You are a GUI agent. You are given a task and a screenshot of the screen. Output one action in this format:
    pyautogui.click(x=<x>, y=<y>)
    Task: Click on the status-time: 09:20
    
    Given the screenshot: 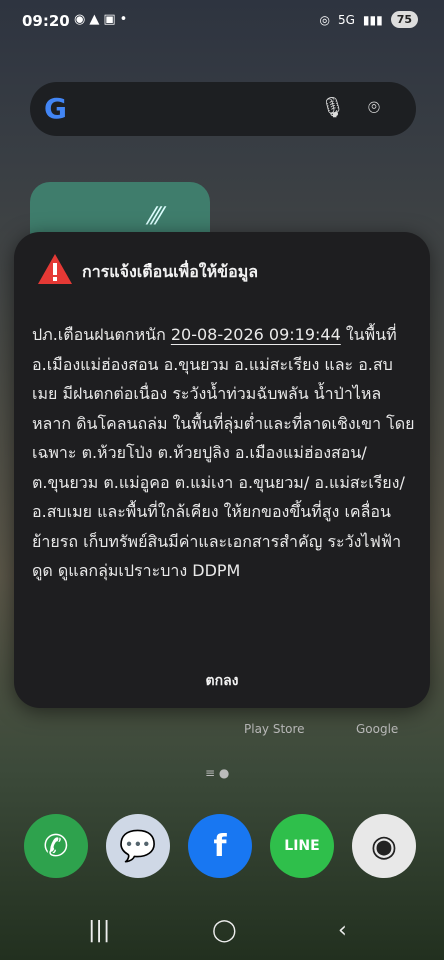 What is the action you would take?
    pyautogui.click(x=46, y=21)
    